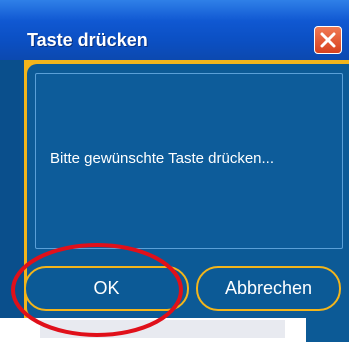 The height and width of the screenshot is (342, 349). Describe the element at coordinates (106, 288) in the screenshot. I see `ok-button: OK` at that location.